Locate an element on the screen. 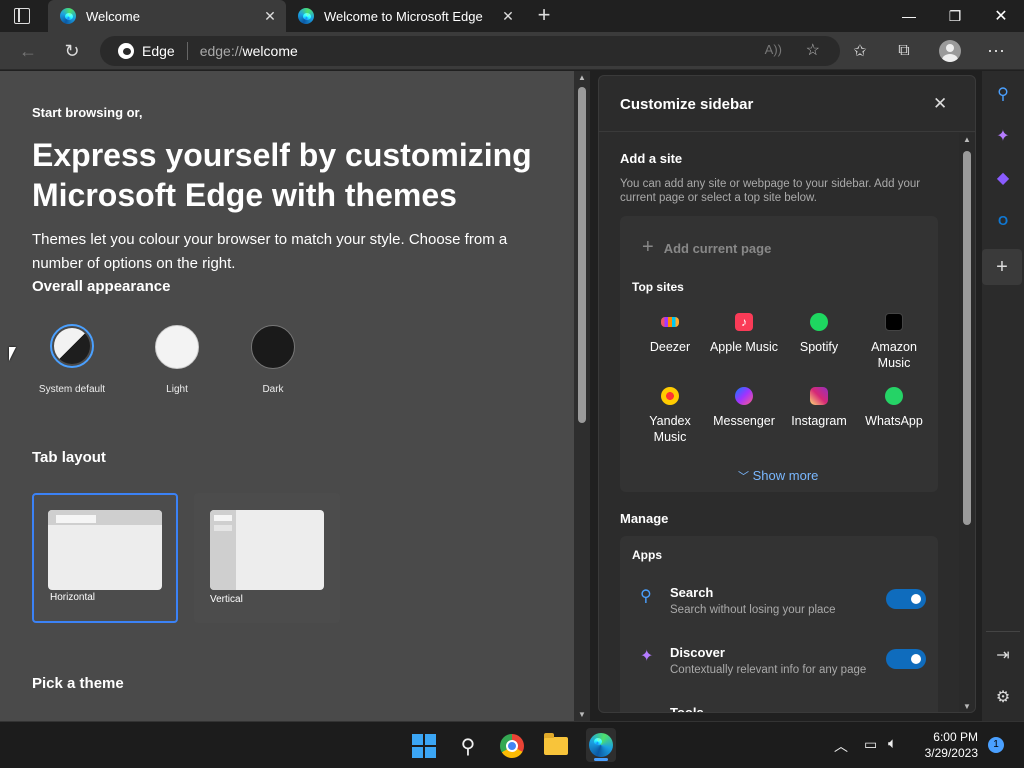 The height and width of the screenshot is (768, 1024). amazon-music-icon is located at coordinates (894, 322).